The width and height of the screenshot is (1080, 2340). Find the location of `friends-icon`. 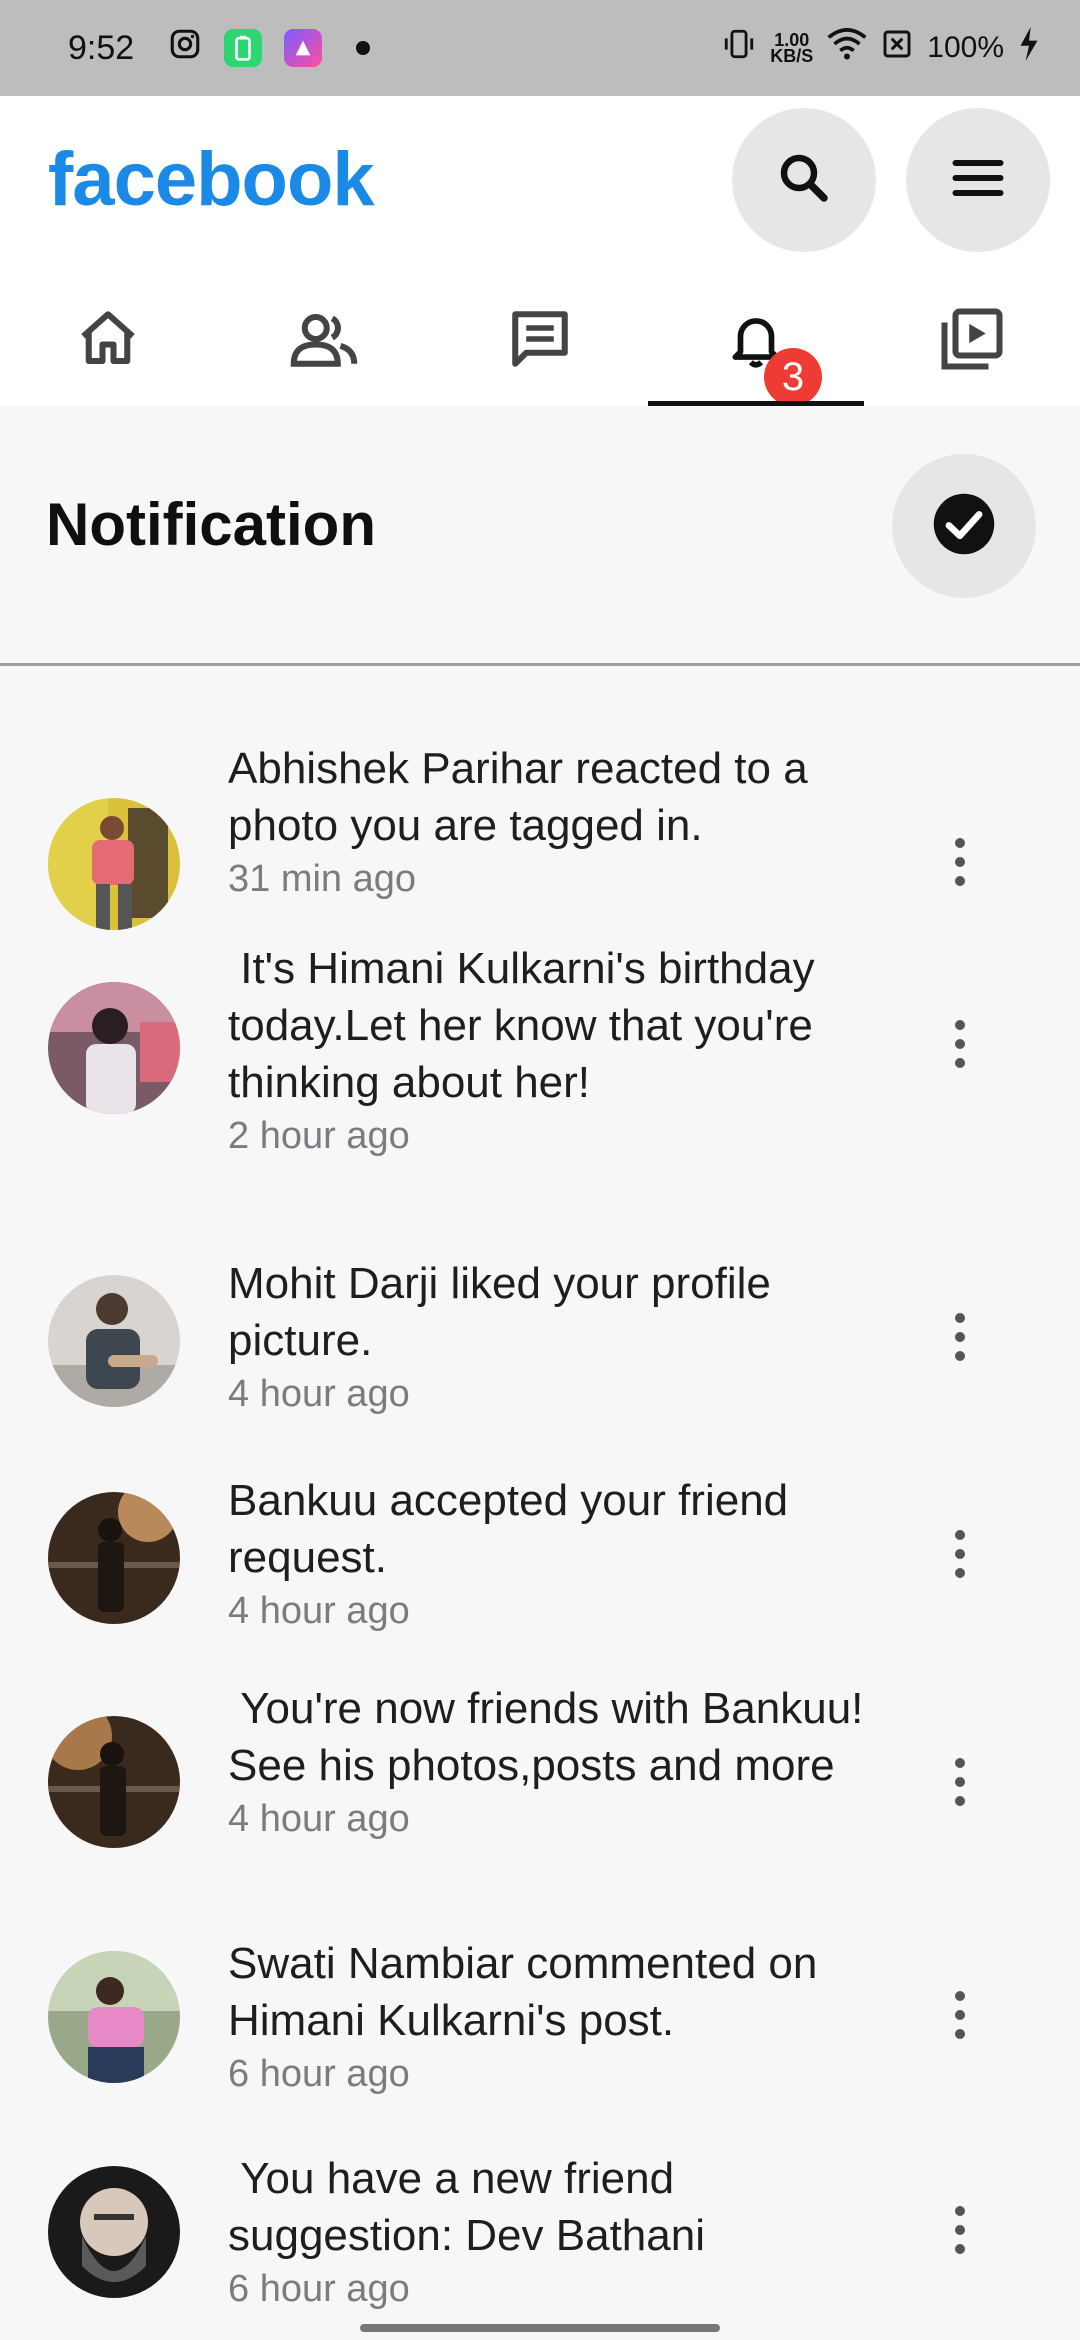

friends-icon is located at coordinates (324, 341).